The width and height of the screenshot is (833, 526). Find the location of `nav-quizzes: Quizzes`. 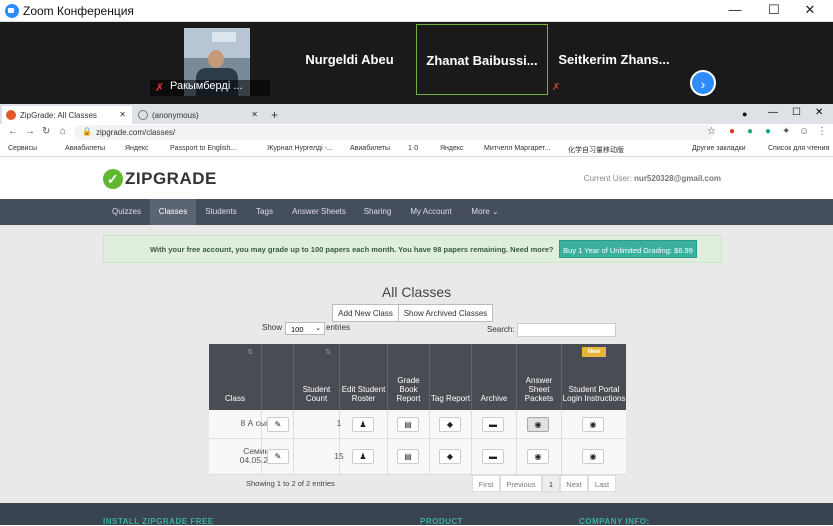

nav-quizzes: Quizzes is located at coordinates (126, 212).